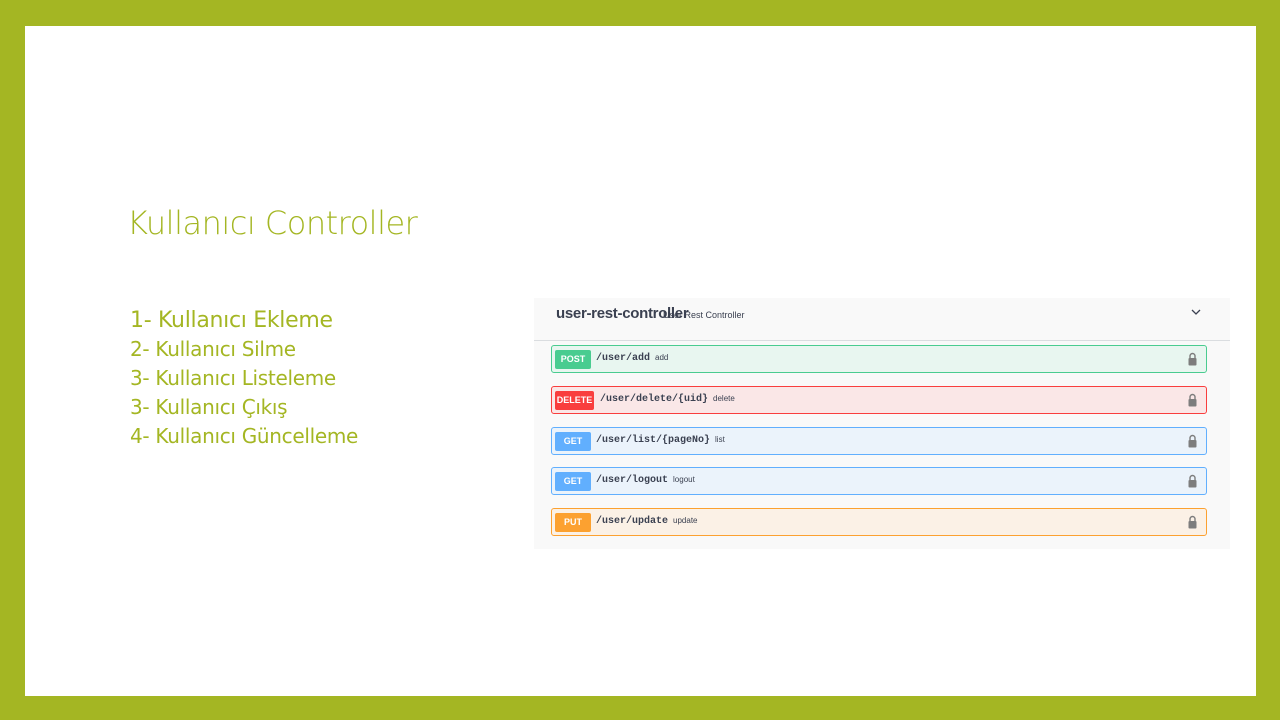  What do you see at coordinates (1196, 313) in the screenshot?
I see `chevron-down-icon` at bounding box center [1196, 313].